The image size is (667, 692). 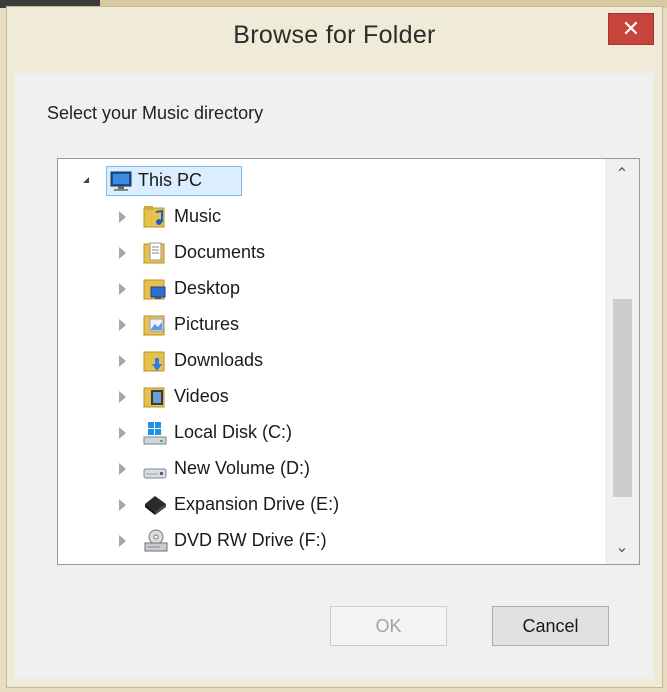 I want to click on tree-item-documents: Documents, so click(x=332, y=253).